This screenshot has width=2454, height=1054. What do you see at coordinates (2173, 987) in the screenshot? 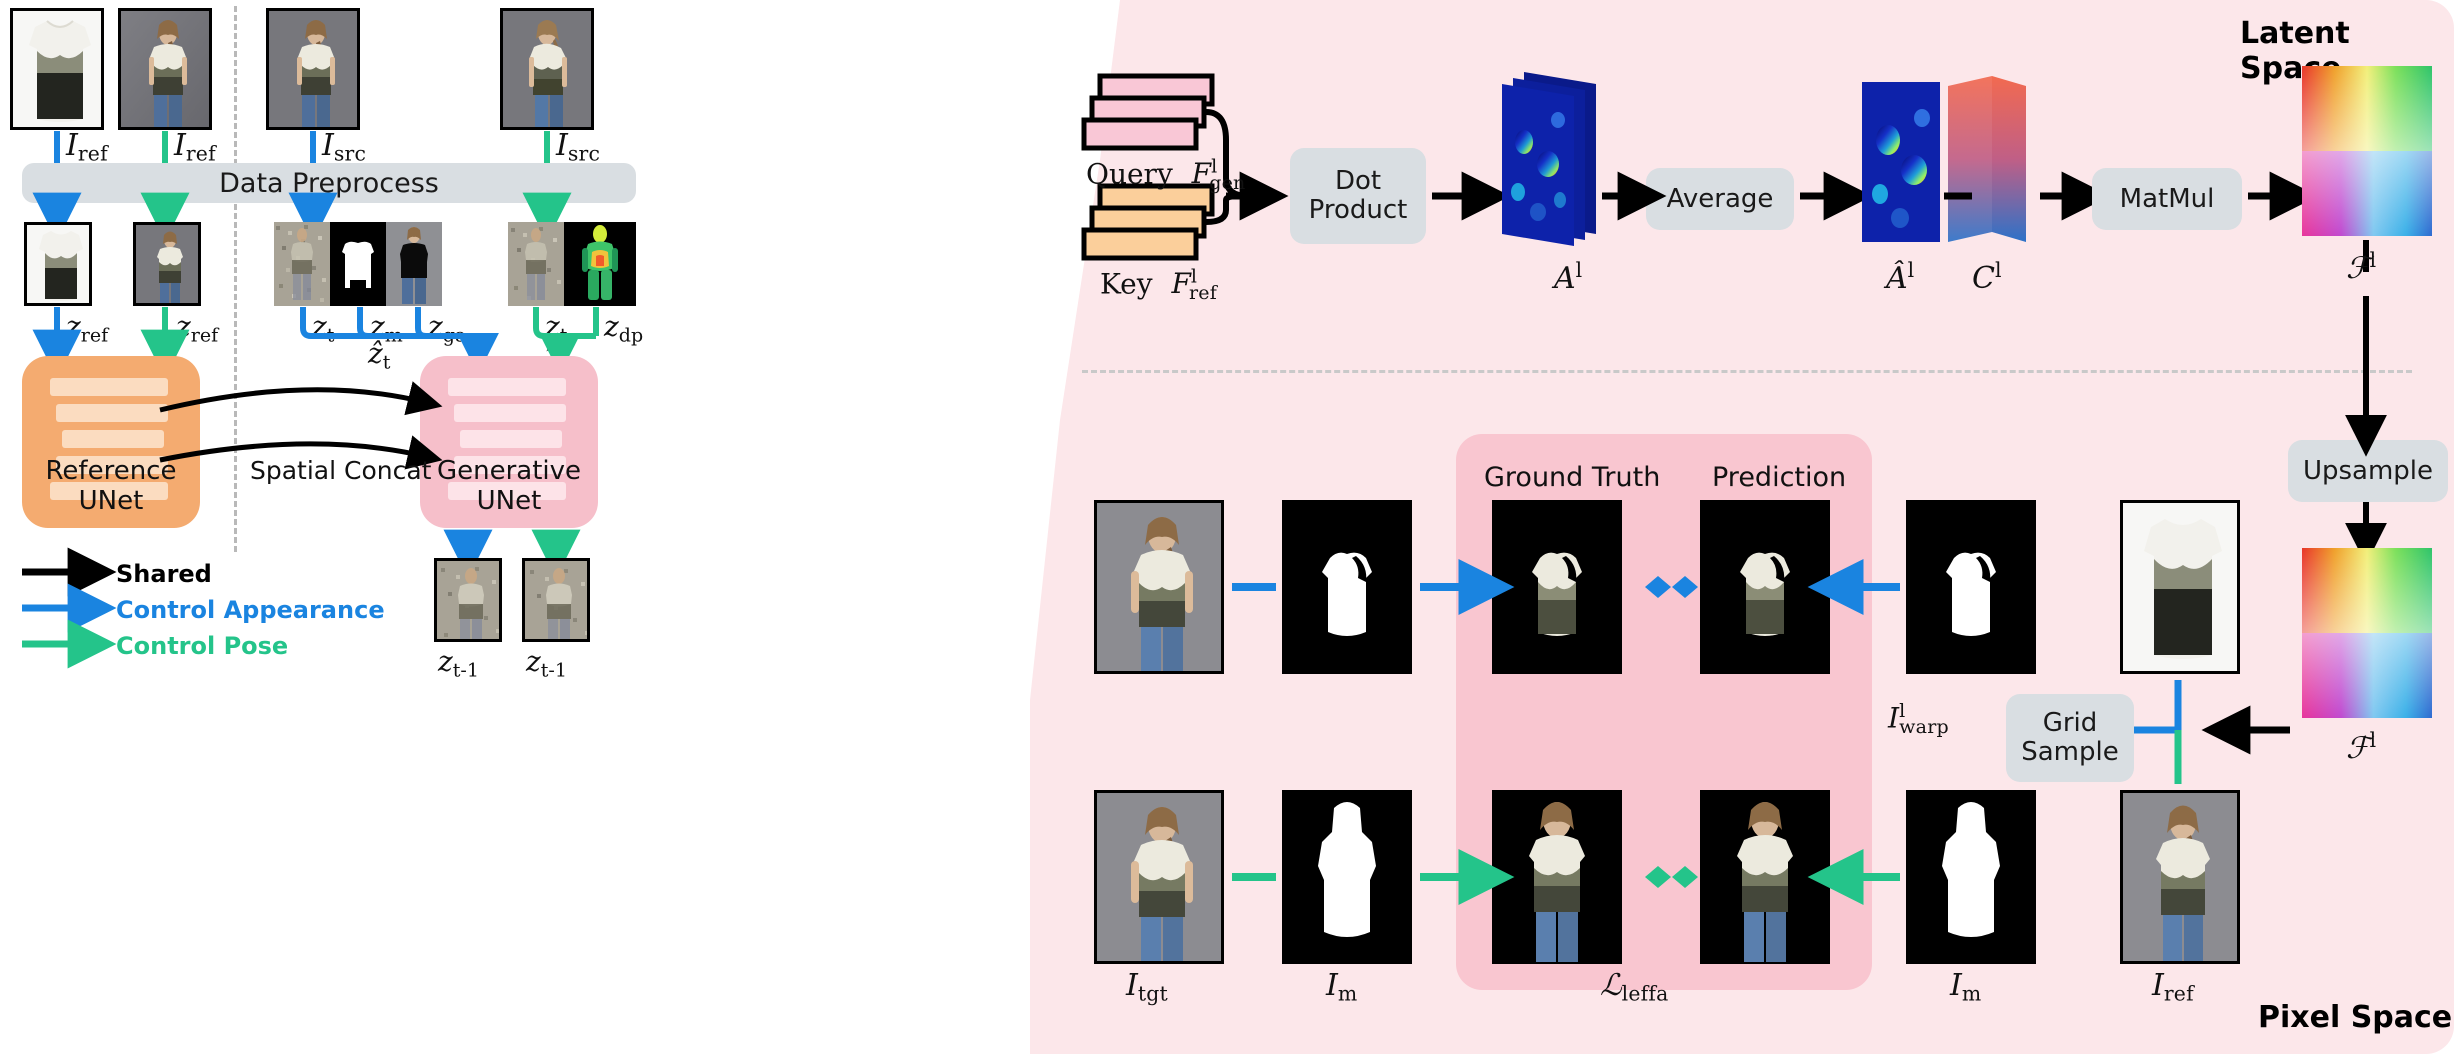
I see `label-i-ref-right: Iref` at bounding box center [2173, 987].